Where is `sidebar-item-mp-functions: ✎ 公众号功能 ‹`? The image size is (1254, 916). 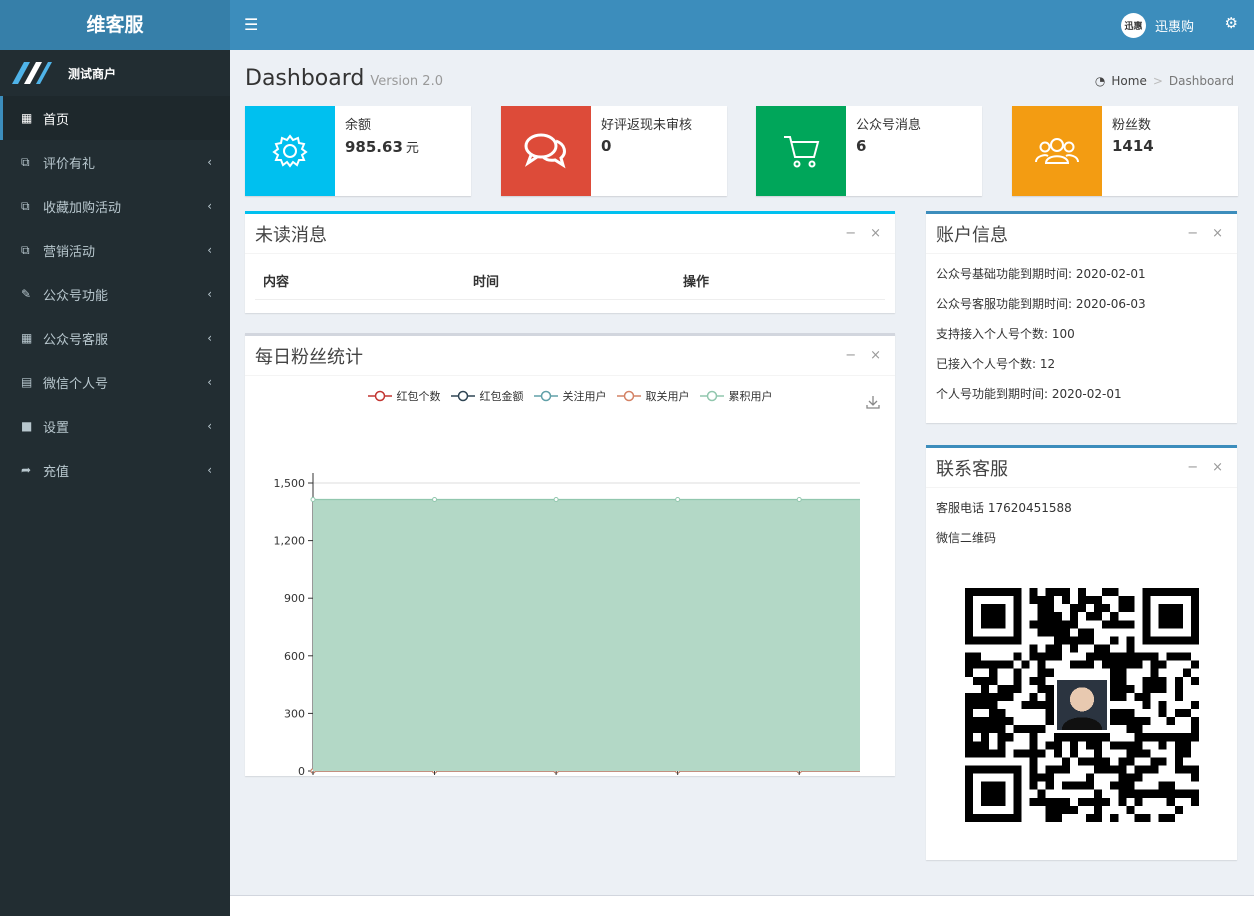
sidebar-item-mp-functions: ✎ 公众号功能 ‹ is located at coordinates (115, 294).